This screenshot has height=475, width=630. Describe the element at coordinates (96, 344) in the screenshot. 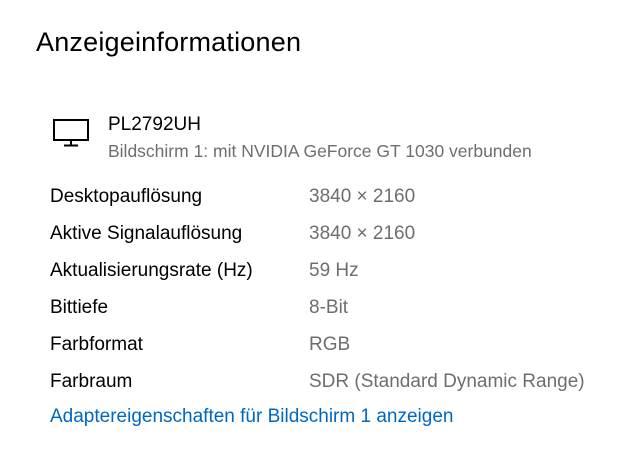

I see `info-label: Farbformat` at that location.